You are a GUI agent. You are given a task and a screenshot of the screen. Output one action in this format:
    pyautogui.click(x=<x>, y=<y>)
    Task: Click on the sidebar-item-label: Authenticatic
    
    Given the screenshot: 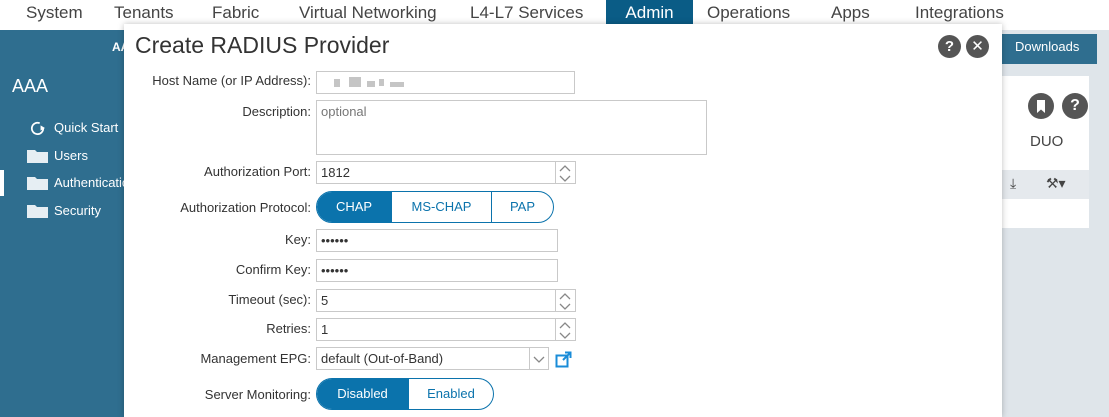 What is the action you would take?
    pyautogui.click(x=91, y=182)
    